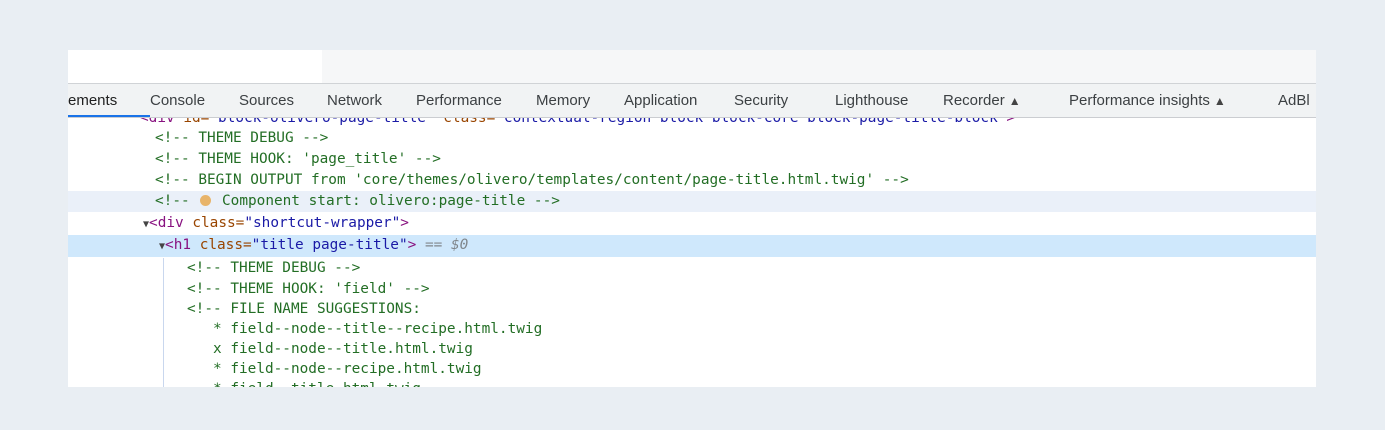 The height and width of the screenshot is (430, 1385). I want to click on comment-line: x field--node--title.html.twig, so click(343, 349).